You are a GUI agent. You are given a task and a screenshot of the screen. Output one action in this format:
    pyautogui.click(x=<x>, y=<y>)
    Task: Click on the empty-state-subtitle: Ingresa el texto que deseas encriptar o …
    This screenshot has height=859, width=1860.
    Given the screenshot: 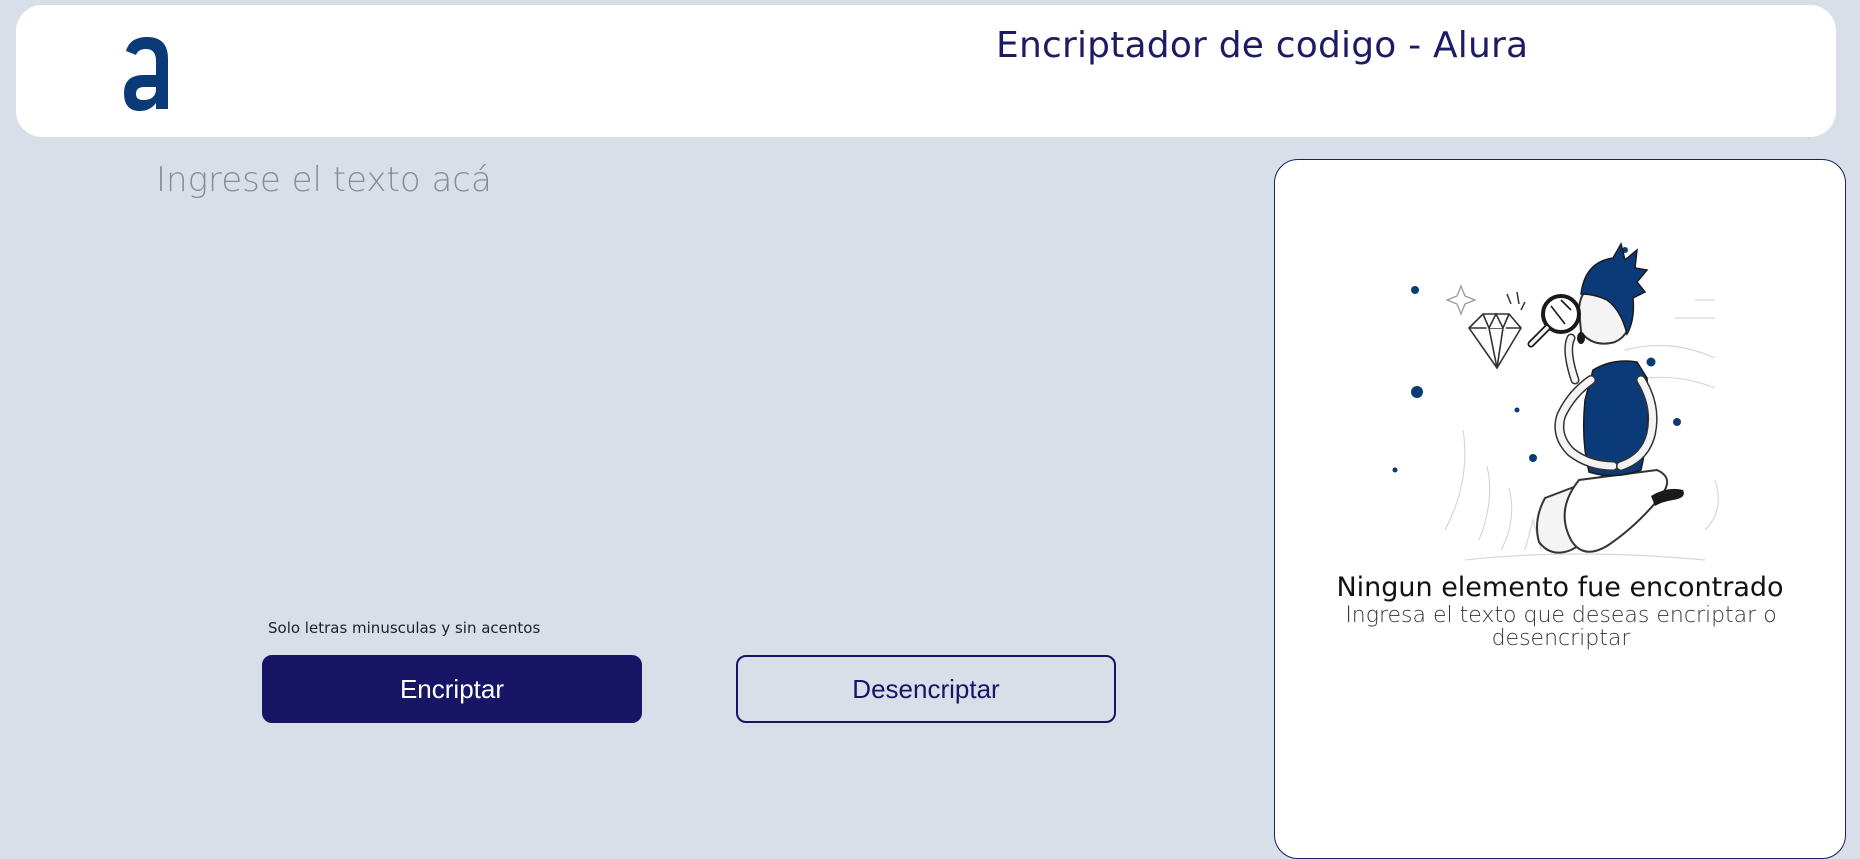 What is the action you would take?
    pyautogui.click(x=1561, y=627)
    